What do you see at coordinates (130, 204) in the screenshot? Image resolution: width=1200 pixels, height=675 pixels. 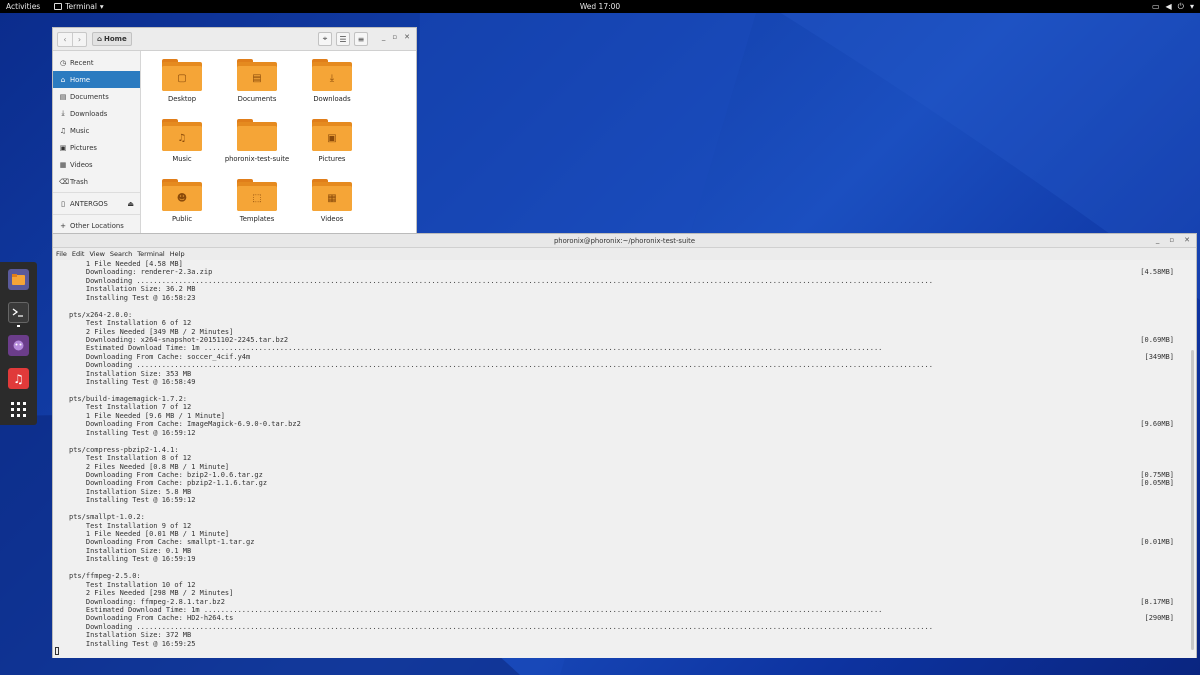 I see `eject-icon: ⏏` at bounding box center [130, 204].